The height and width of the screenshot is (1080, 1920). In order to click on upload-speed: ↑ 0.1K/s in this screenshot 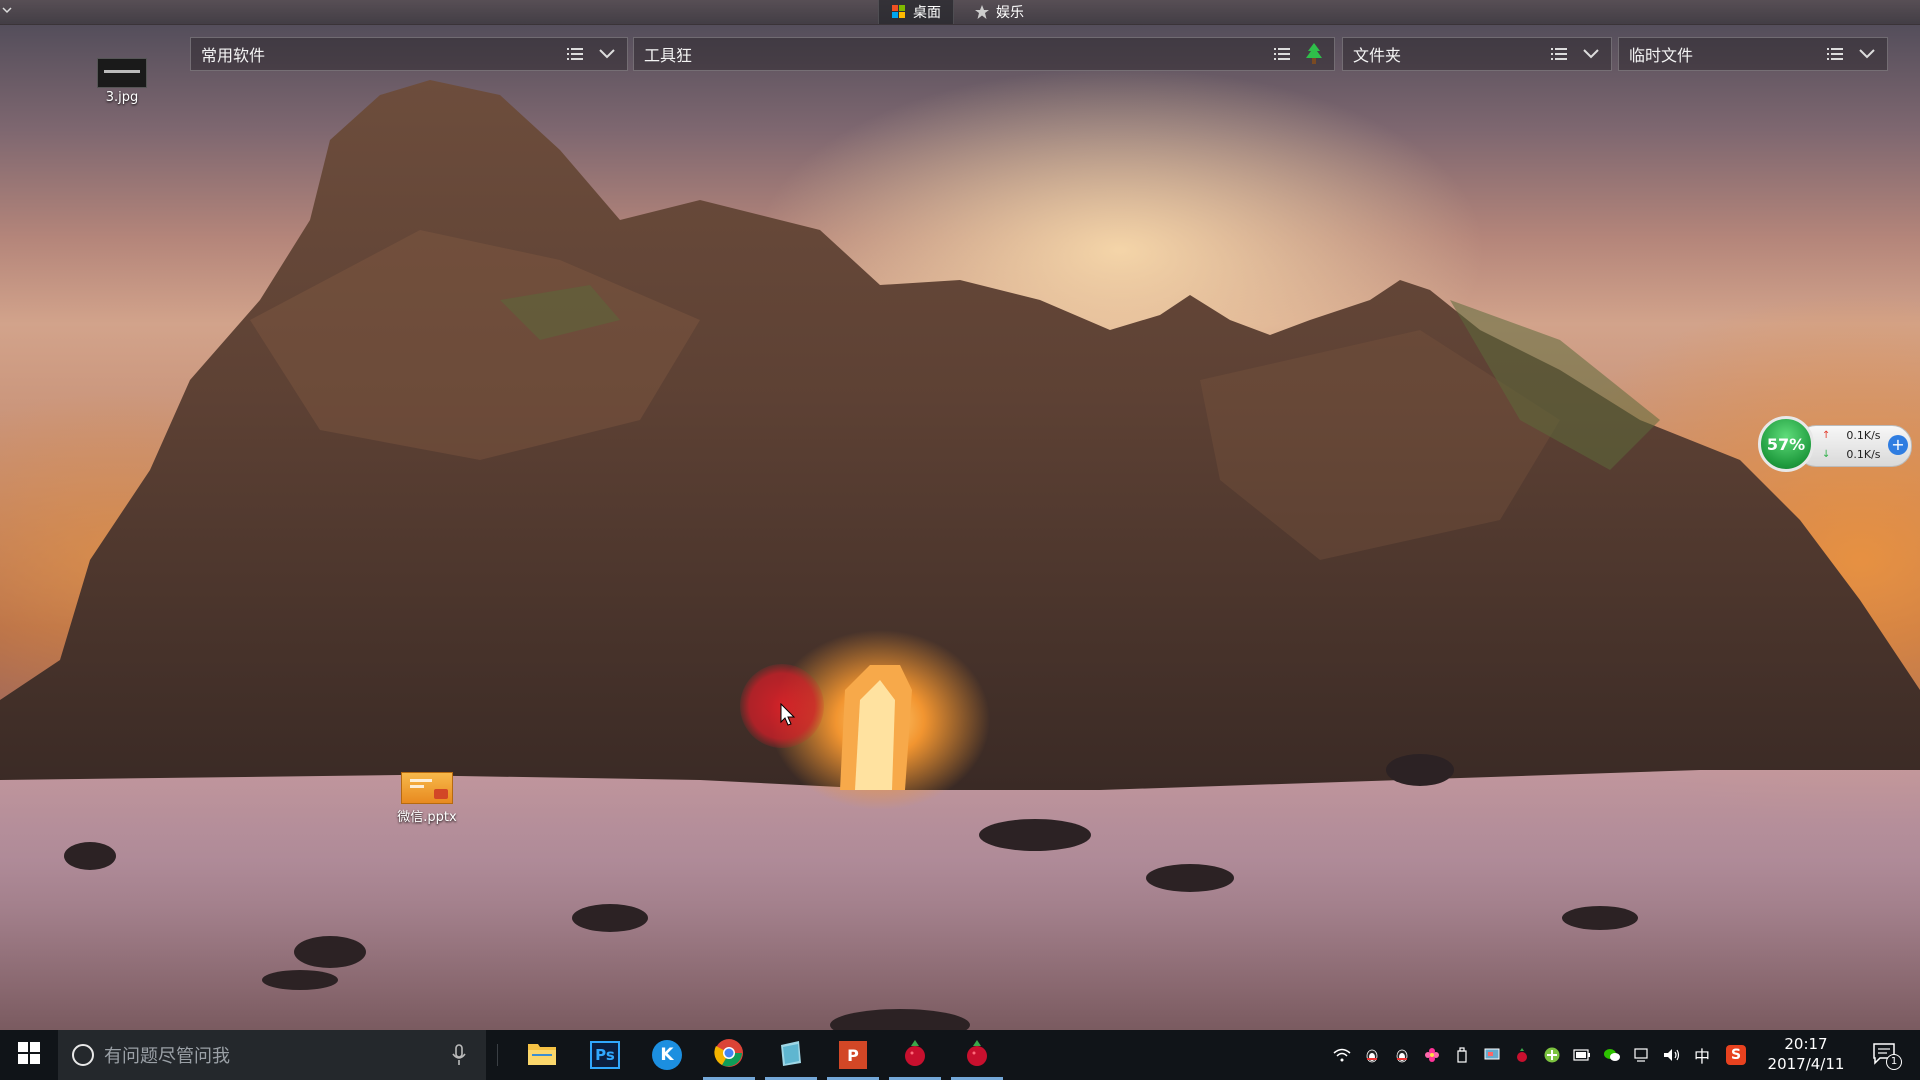, I will do `click(1851, 435)`.